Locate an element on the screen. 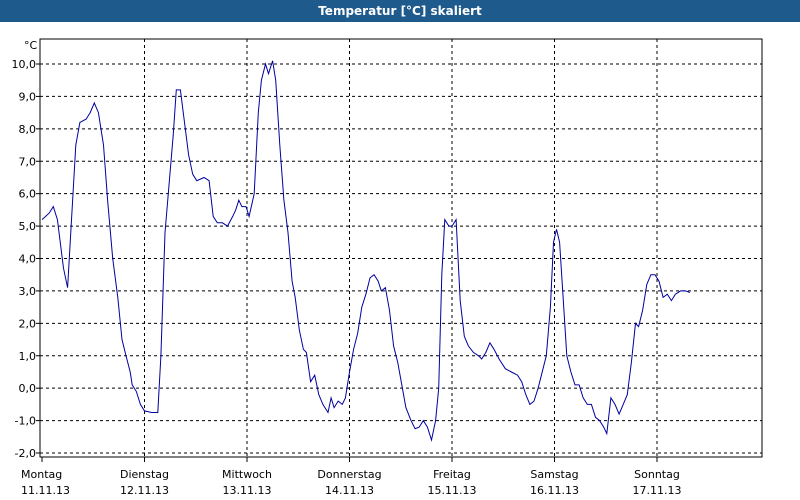 The image size is (800, 500). y-tick-label: 1,0 is located at coordinates (28, 356).